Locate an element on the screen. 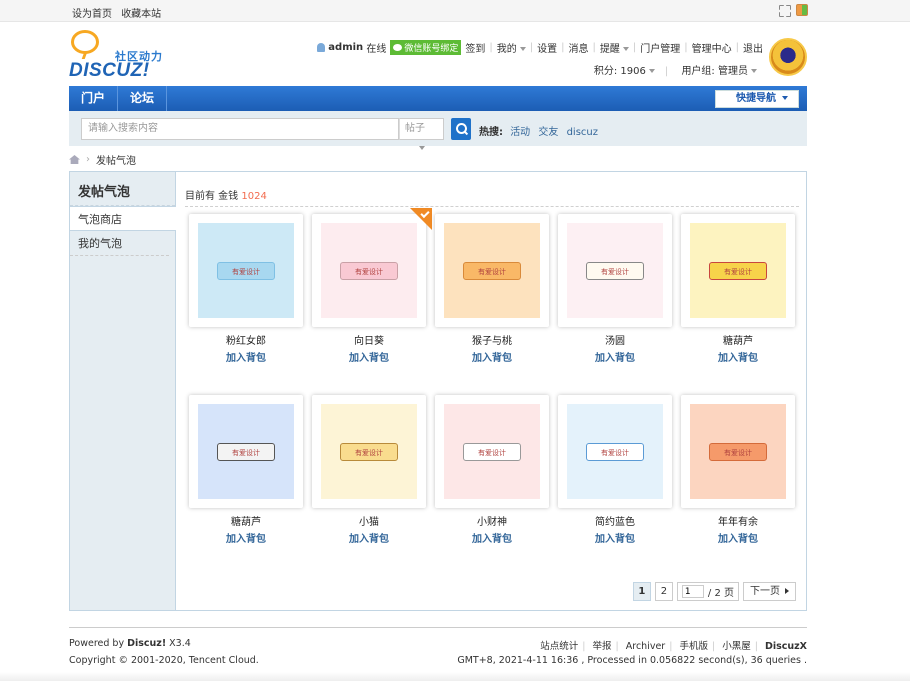  user-icon is located at coordinates (321, 47).